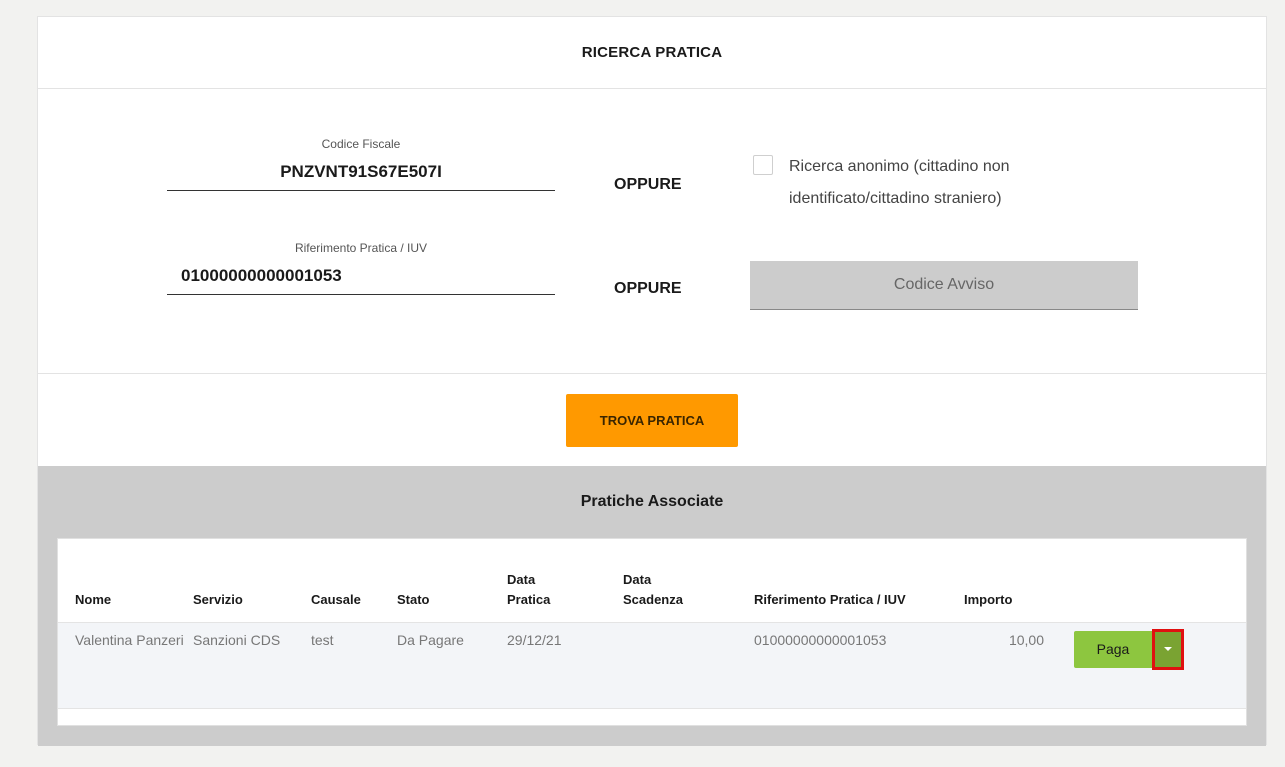 This screenshot has width=1285, height=767. I want to click on trova-pratica-button: TROVA PRATICA, so click(652, 420).